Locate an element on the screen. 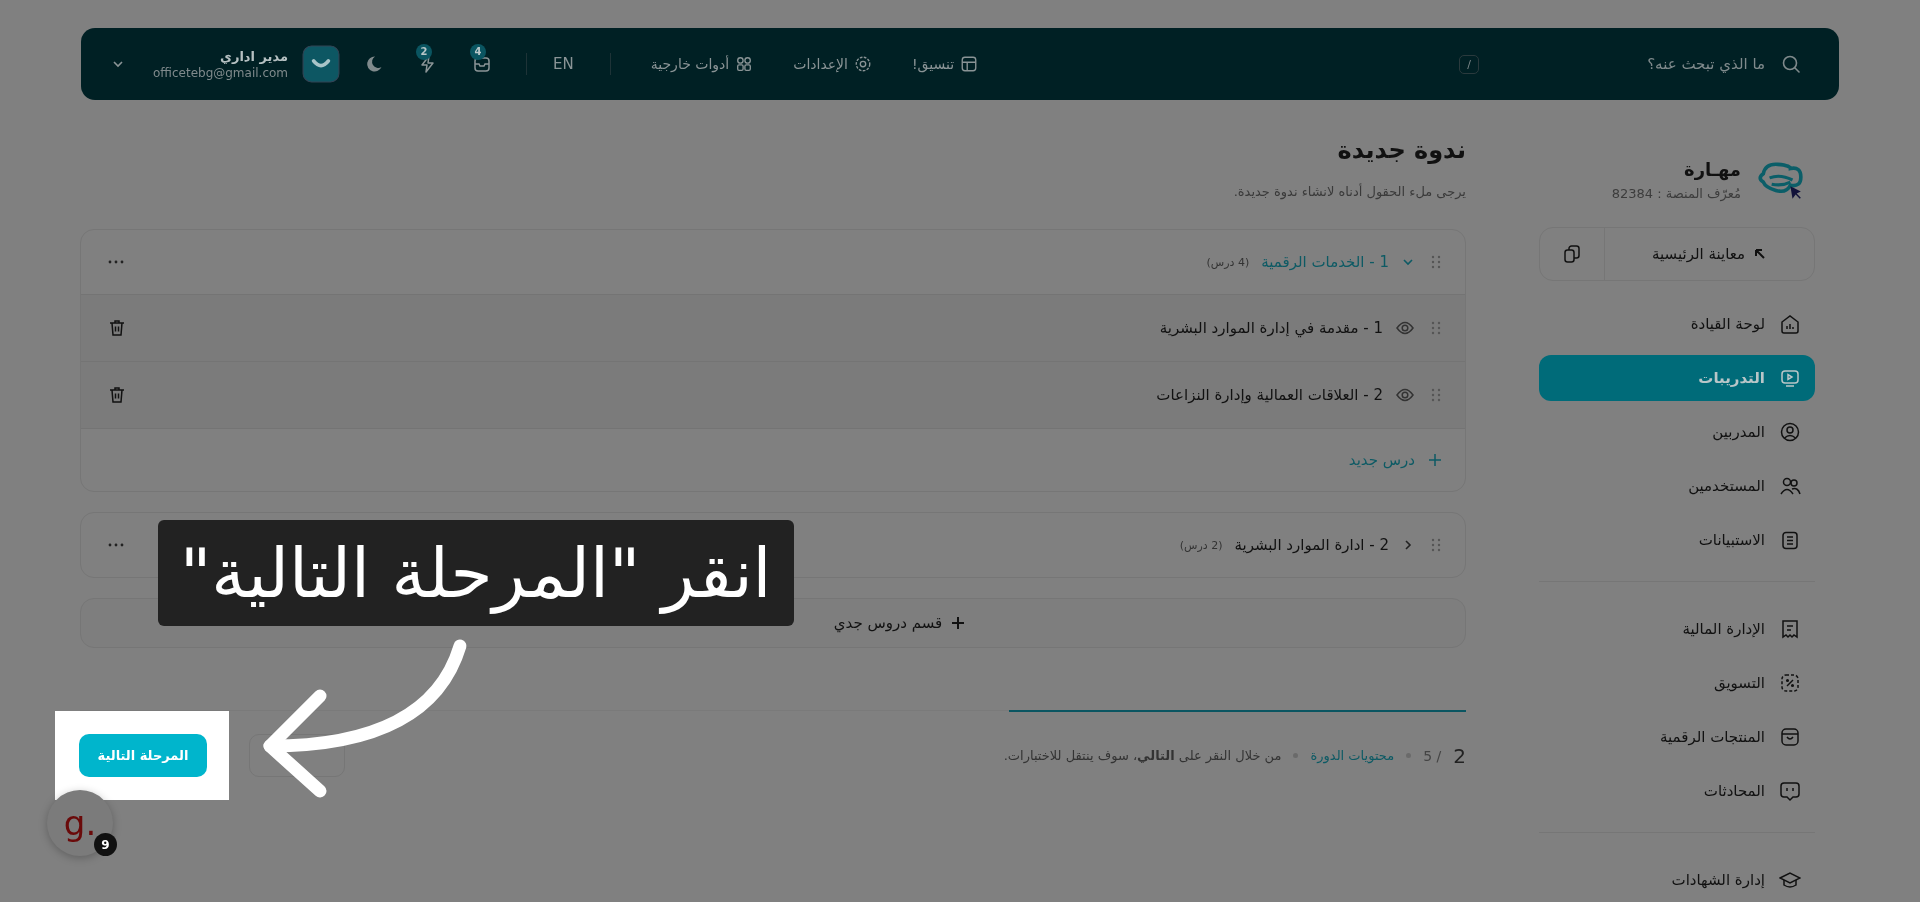 The width and height of the screenshot is (1920, 902). lesson-title: 1 - مقدمة في إدارة الموارد البشرية is located at coordinates (1271, 328).